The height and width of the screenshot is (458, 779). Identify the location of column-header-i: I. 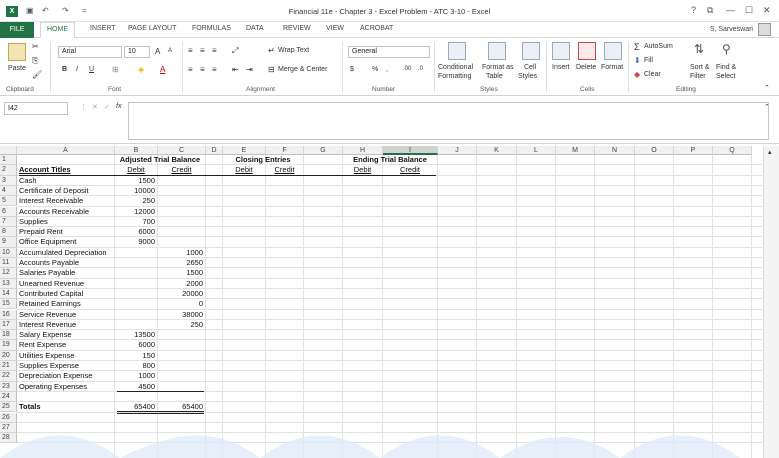
(410, 150).